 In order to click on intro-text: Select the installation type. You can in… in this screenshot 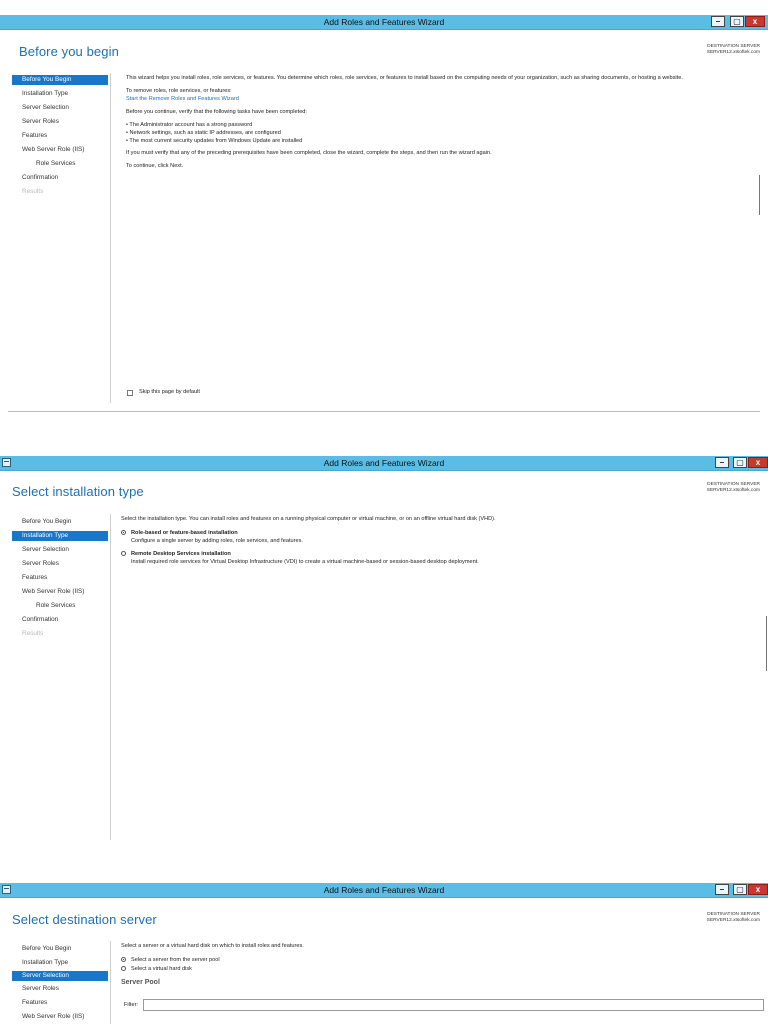, I will do `click(308, 519)`.